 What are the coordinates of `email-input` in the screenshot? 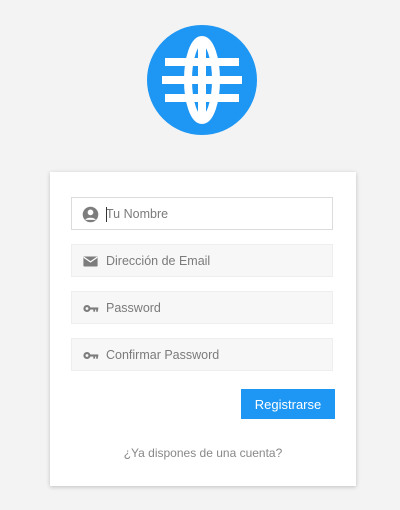 It's located at (216, 260).